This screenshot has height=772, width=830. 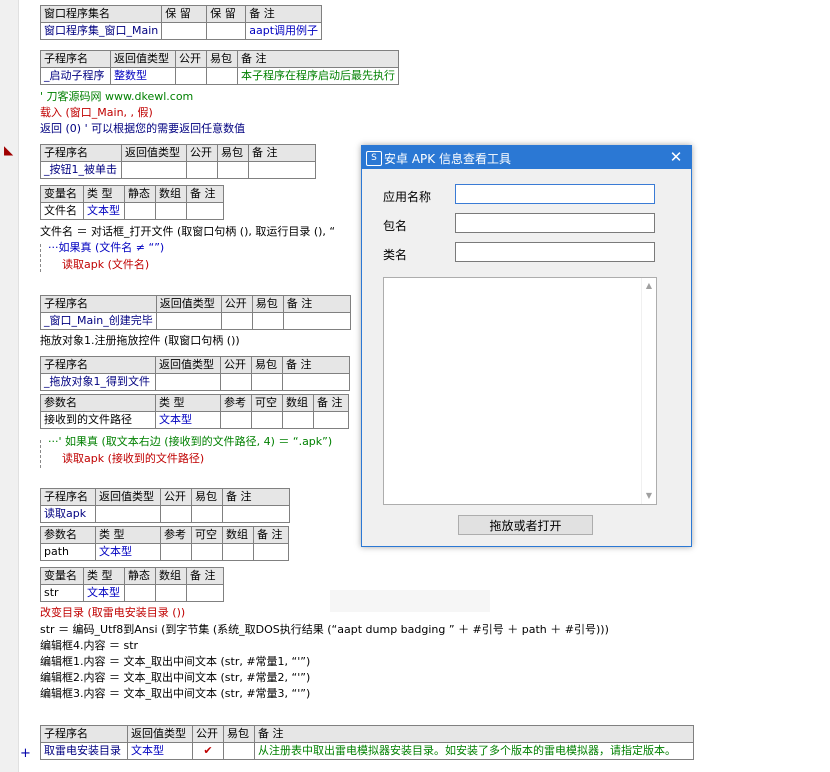 I want to click on code-line: 读取apk (接收到的文件路径), so click(x=133, y=459).